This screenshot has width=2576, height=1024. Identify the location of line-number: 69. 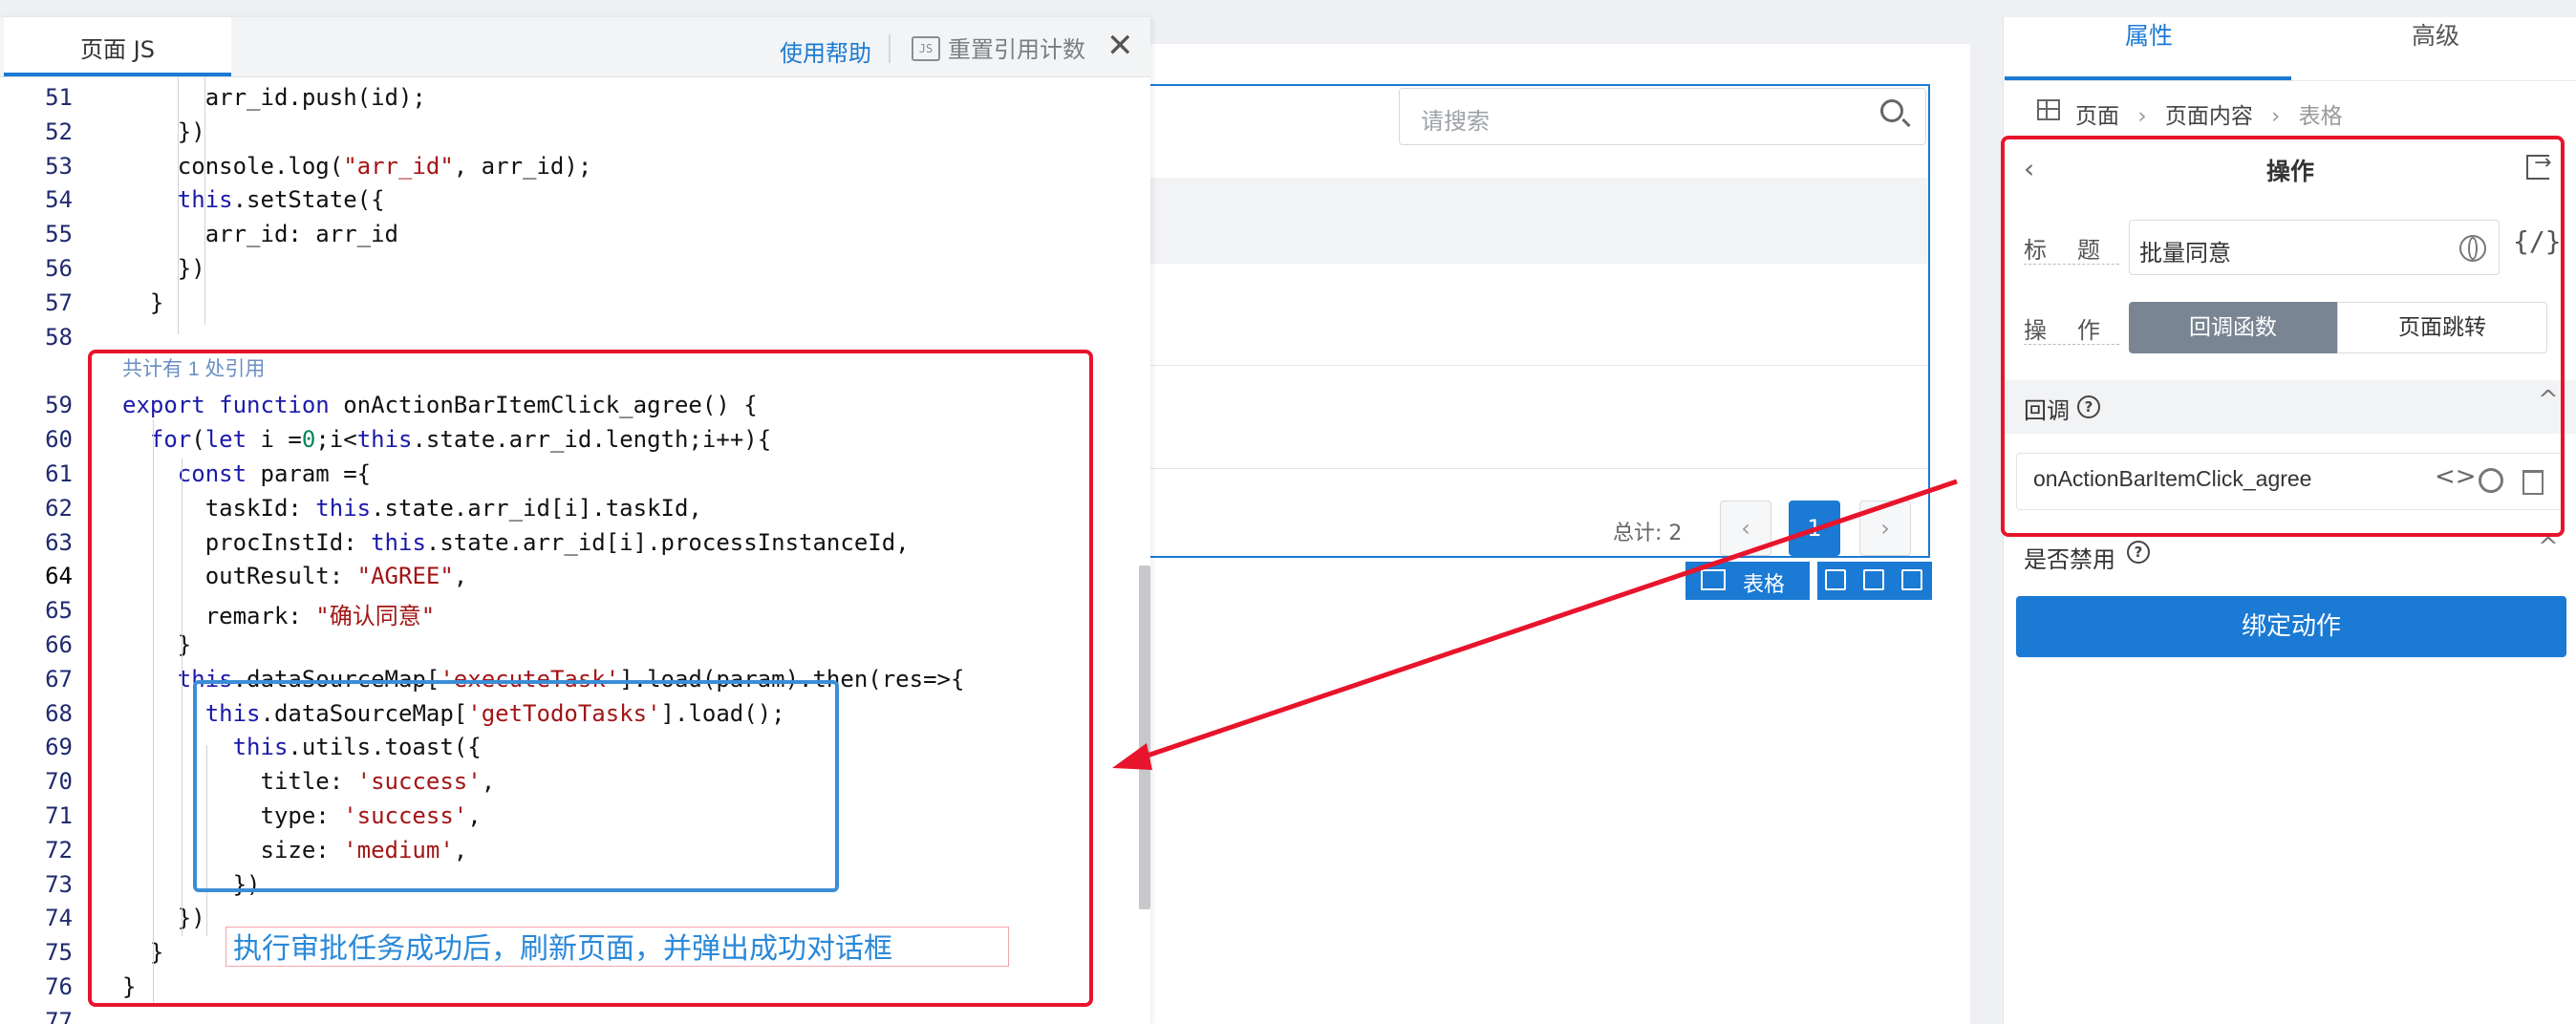
(59, 747).